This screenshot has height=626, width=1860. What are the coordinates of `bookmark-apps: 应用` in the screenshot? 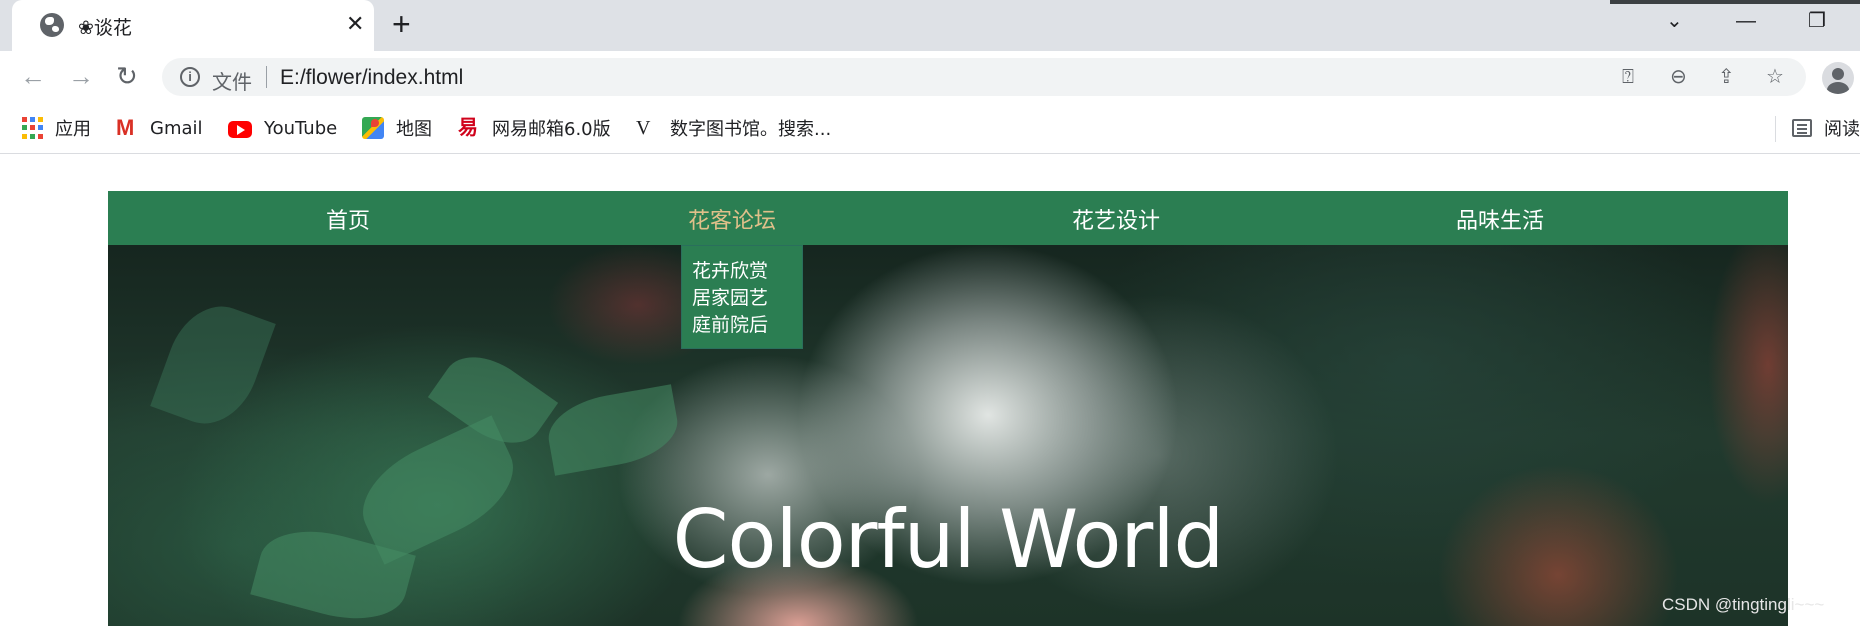 It's located at (56, 128).